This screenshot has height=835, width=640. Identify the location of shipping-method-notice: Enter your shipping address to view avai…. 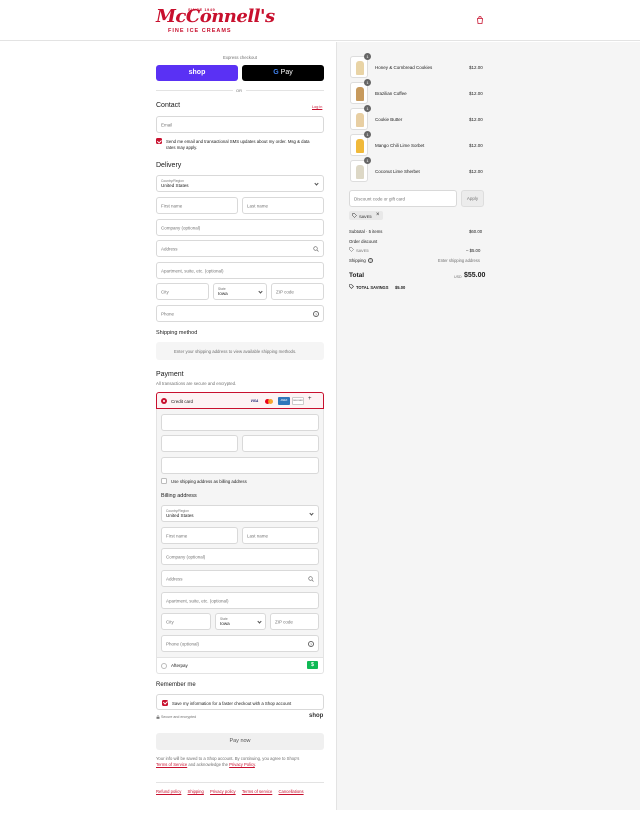
(240, 351).